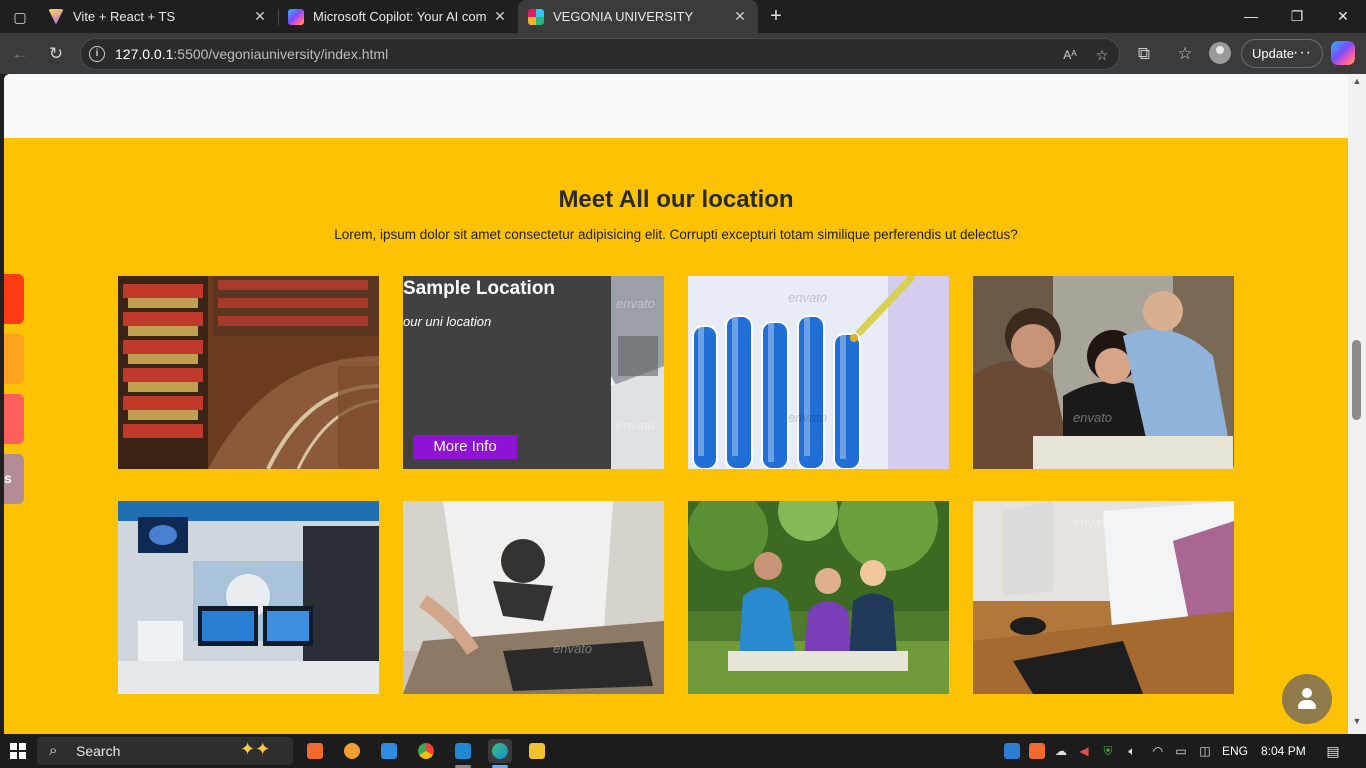  I want to click on tab-vite: Vite + React + TS ✕, so click(158, 16).